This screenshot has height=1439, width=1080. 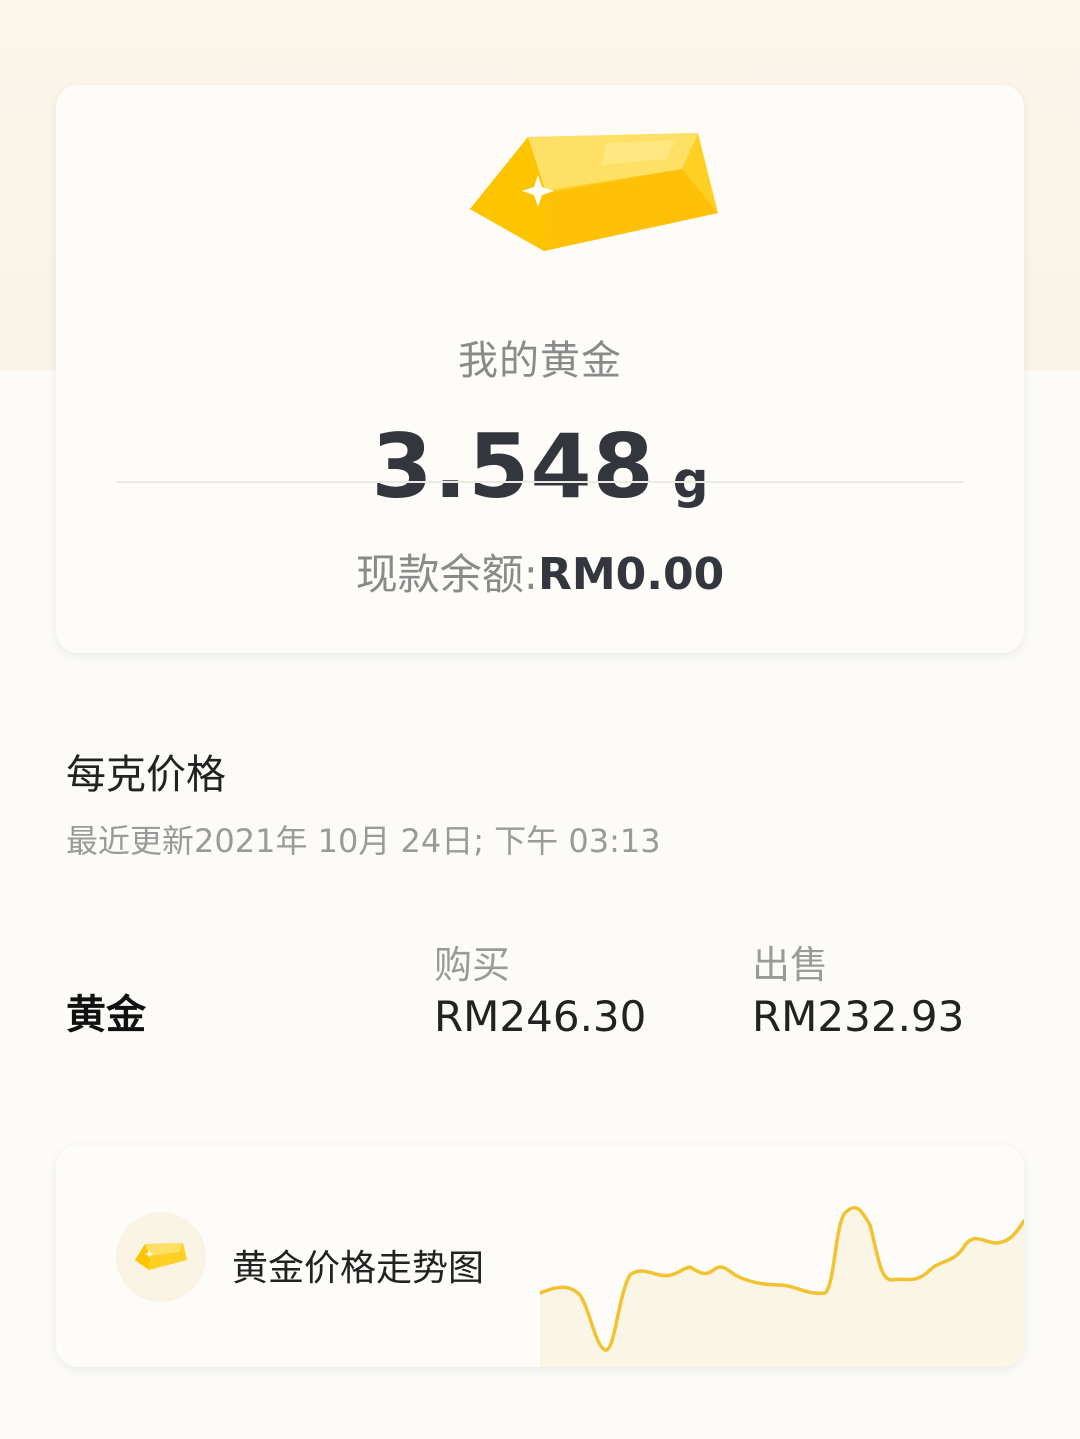 I want to click on price-trend-card: 黄金价格走势图, so click(x=540, y=1256).